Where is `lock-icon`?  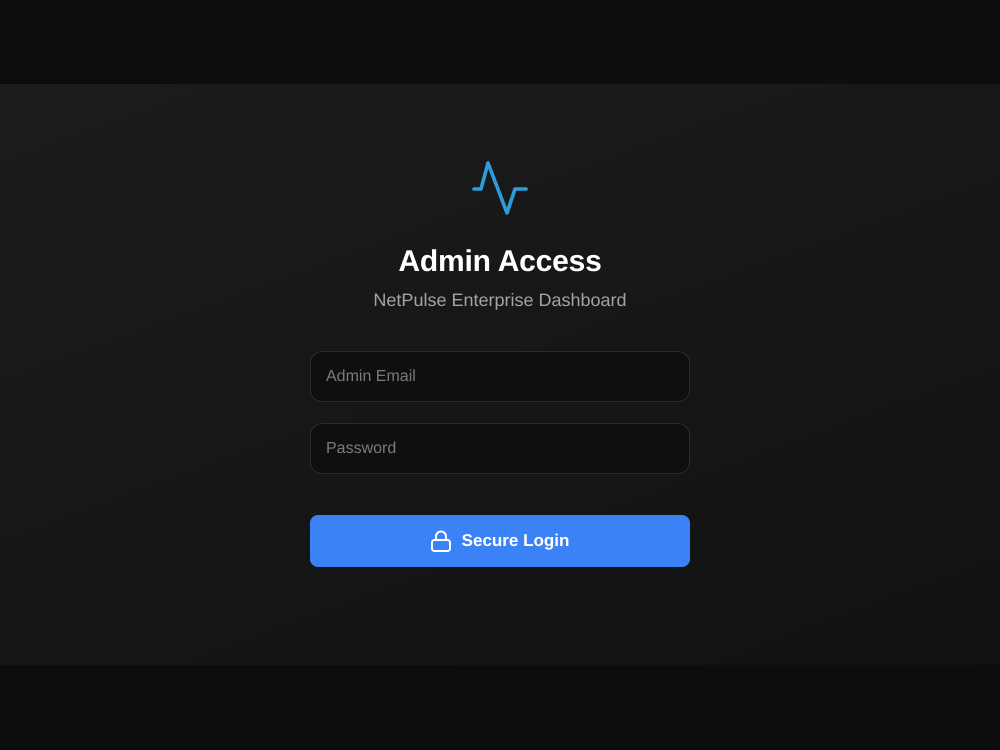
lock-icon is located at coordinates (440, 541).